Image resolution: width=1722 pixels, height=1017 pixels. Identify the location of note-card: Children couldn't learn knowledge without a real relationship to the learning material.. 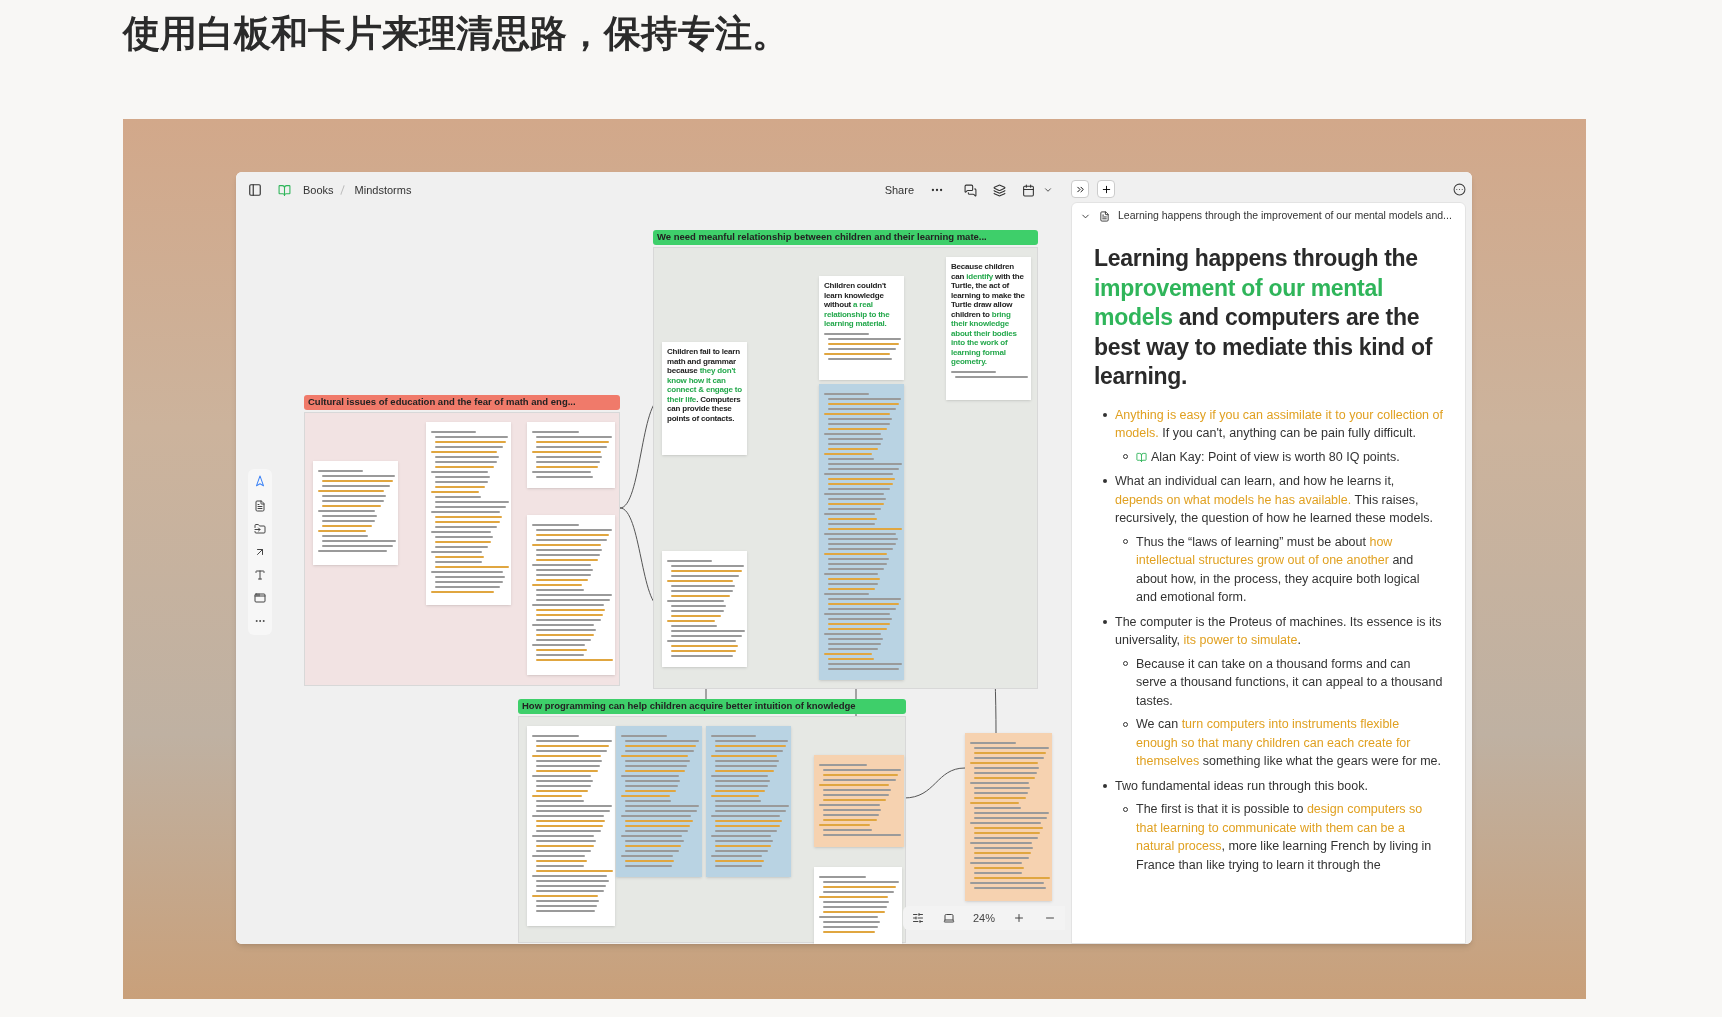
(861, 328).